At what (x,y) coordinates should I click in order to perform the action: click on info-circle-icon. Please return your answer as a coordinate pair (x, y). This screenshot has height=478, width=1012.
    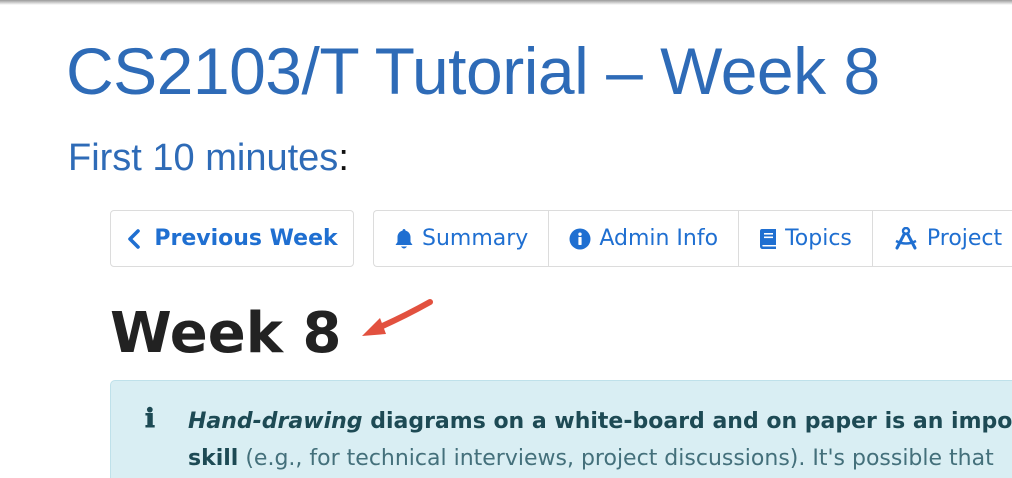
    Looking at the image, I should click on (580, 239).